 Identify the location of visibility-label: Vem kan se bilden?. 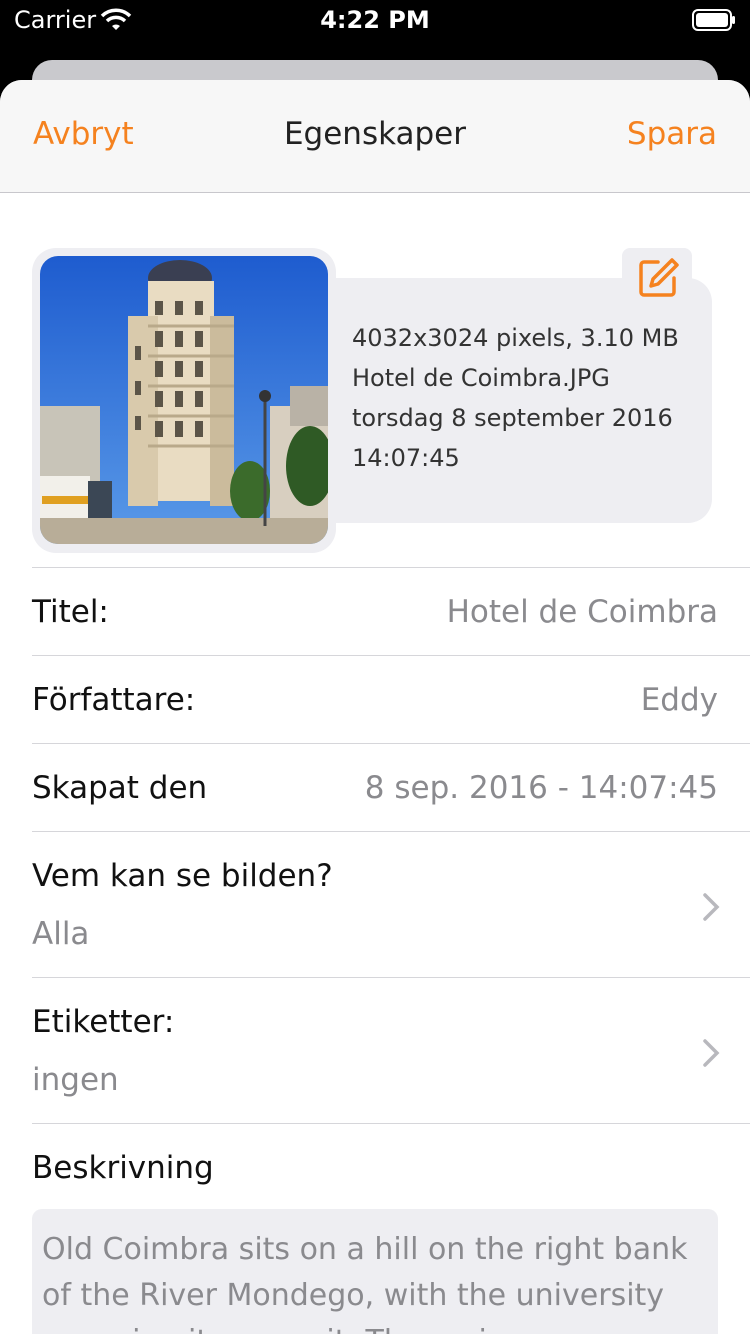
(182, 876).